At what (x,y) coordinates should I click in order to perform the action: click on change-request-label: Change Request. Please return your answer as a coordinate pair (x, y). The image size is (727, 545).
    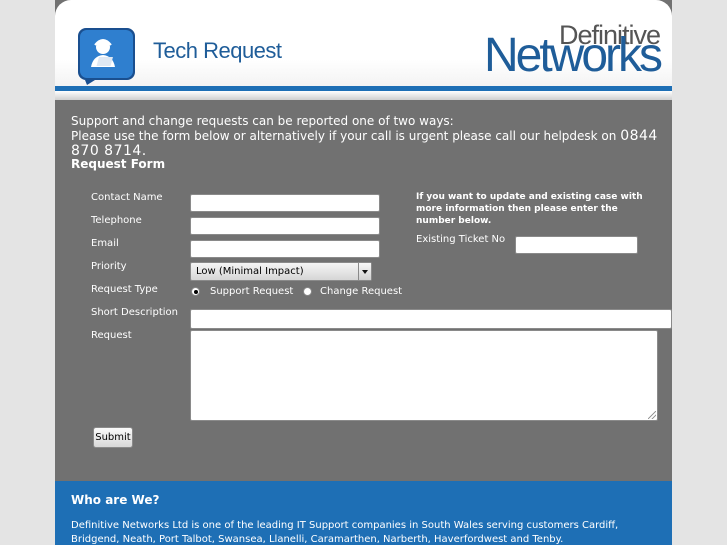
    Looking at the image, I should click on (361, 291).